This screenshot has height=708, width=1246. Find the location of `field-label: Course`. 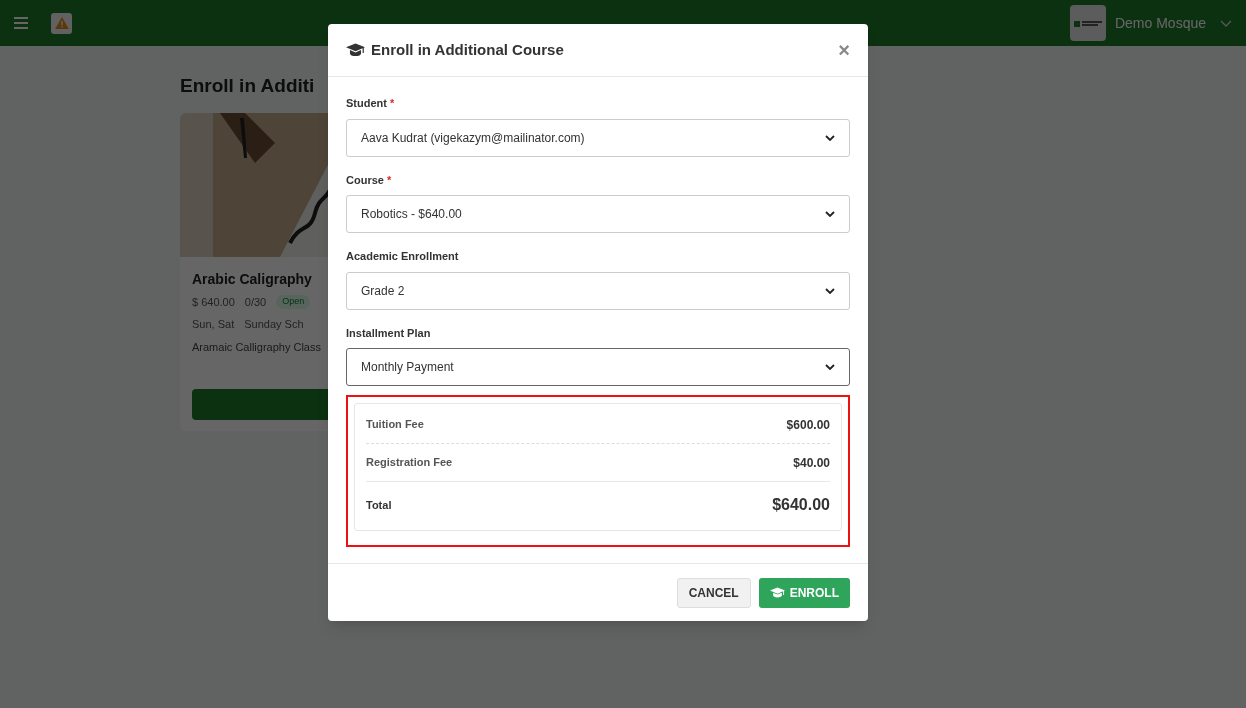

field-label: Course is located at coordinates (365, 180).